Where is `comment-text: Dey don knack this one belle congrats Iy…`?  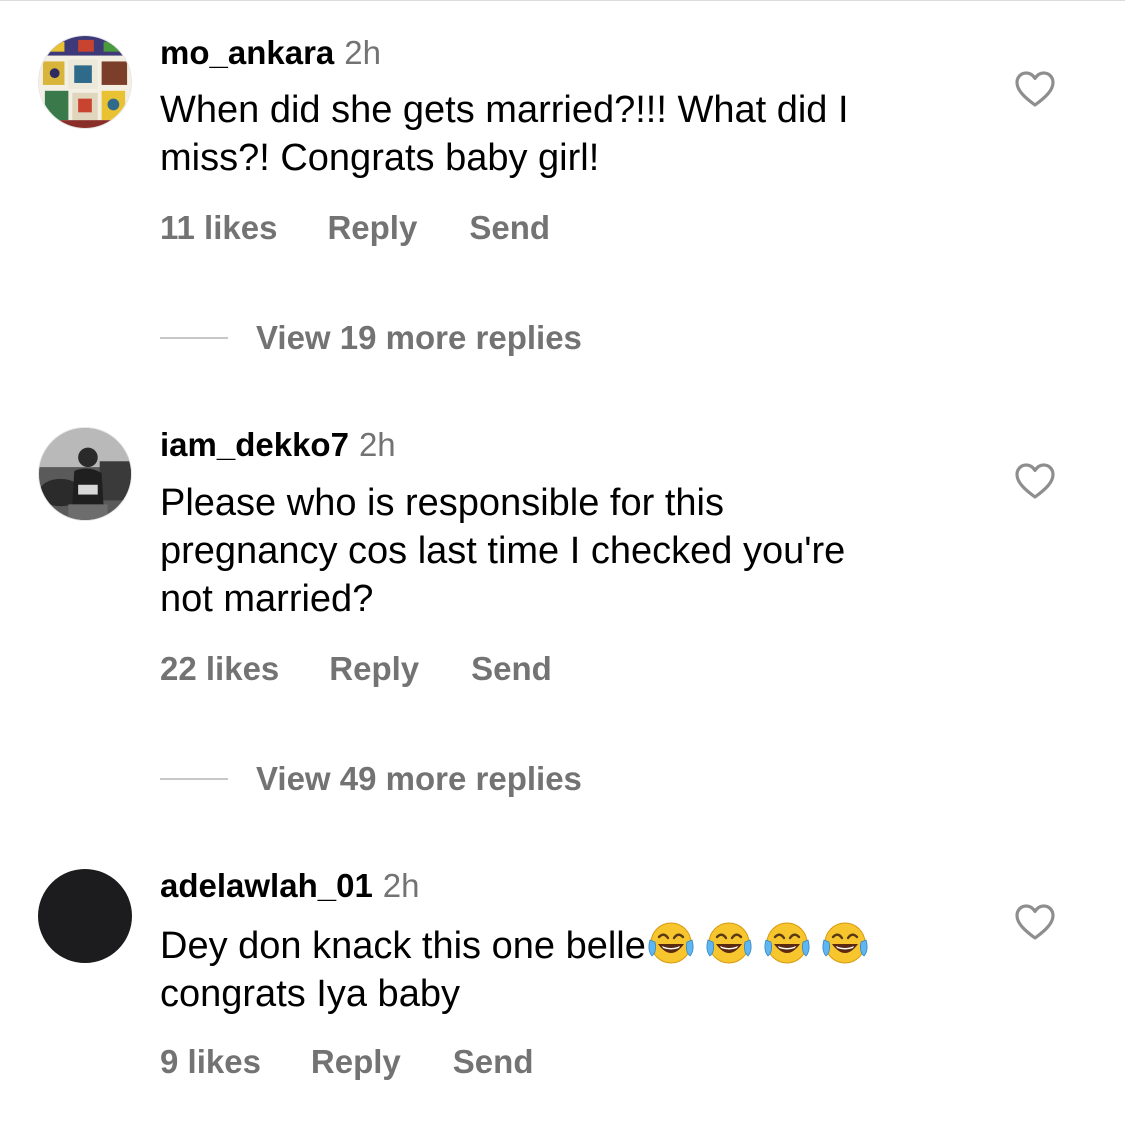 comment-text: Dey don knack this one belle congrats Iy… is located at coordinates (570, 969).